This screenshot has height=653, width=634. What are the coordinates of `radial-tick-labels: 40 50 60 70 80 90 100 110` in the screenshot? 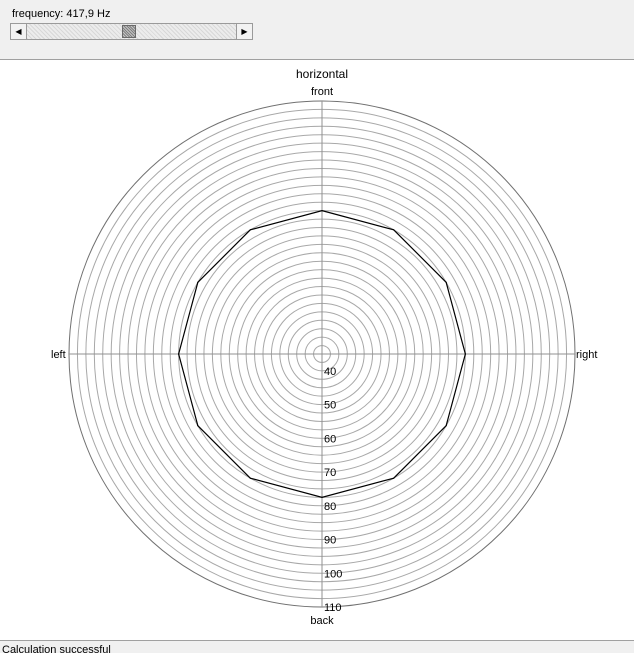 It's located at (333, 490).